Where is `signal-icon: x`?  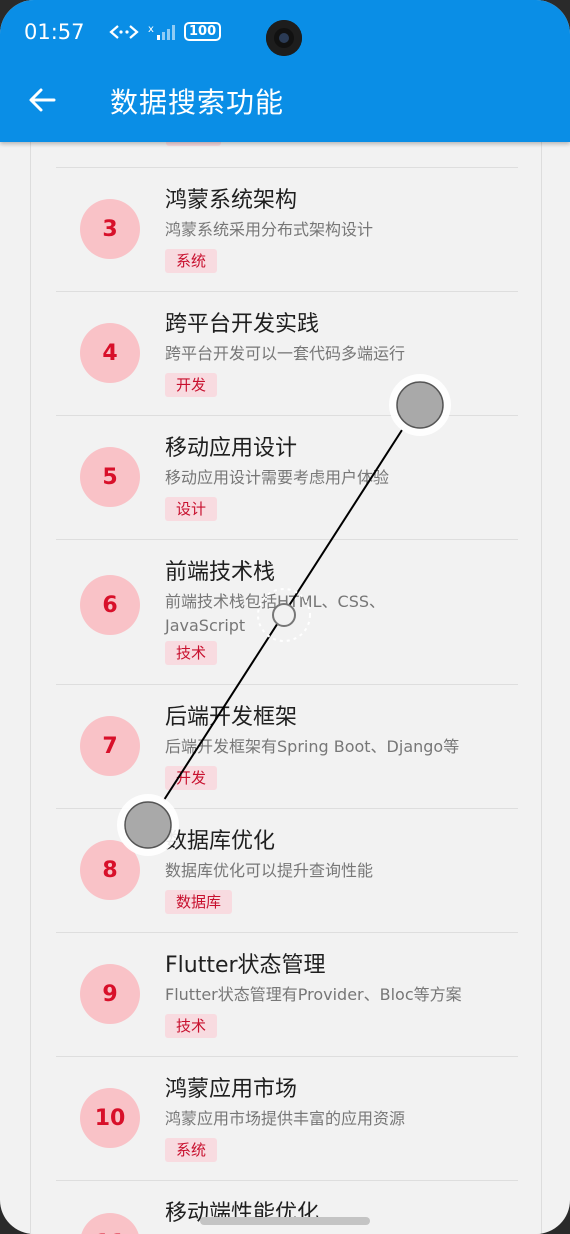
signal-icon: x is located at coordinates (161, 32).